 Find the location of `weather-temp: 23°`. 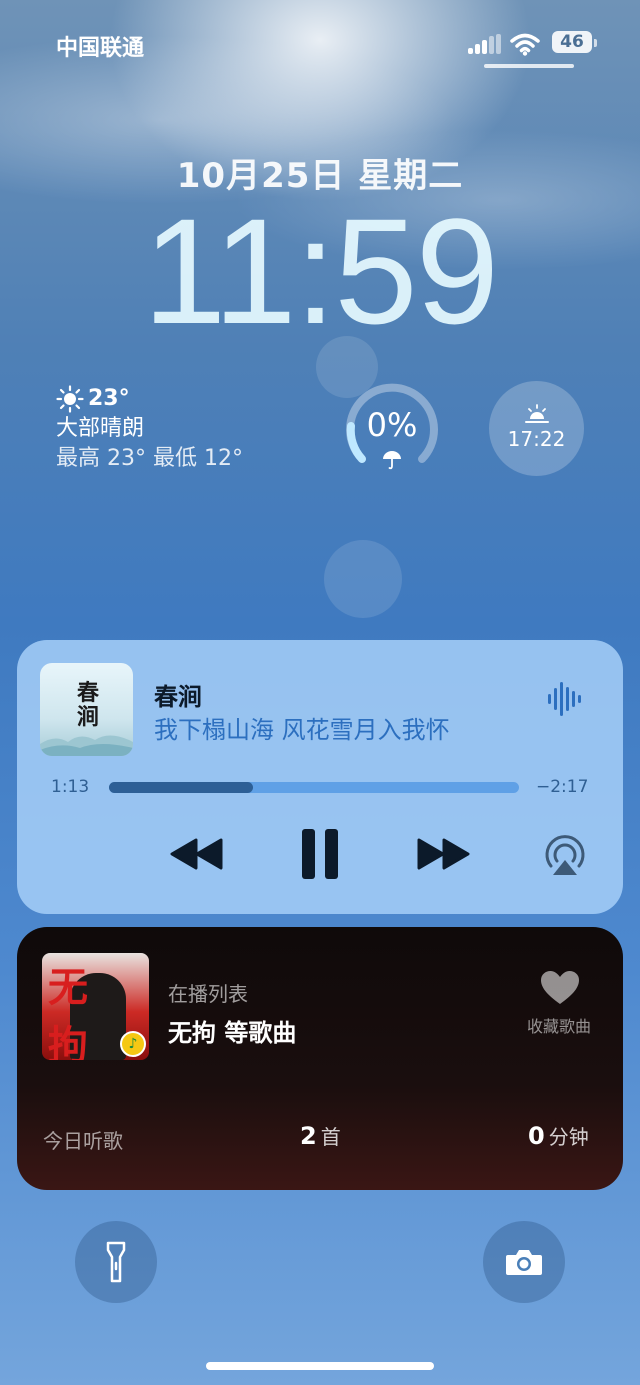

weather-temp: 23° is located at coordinates (109, 398).